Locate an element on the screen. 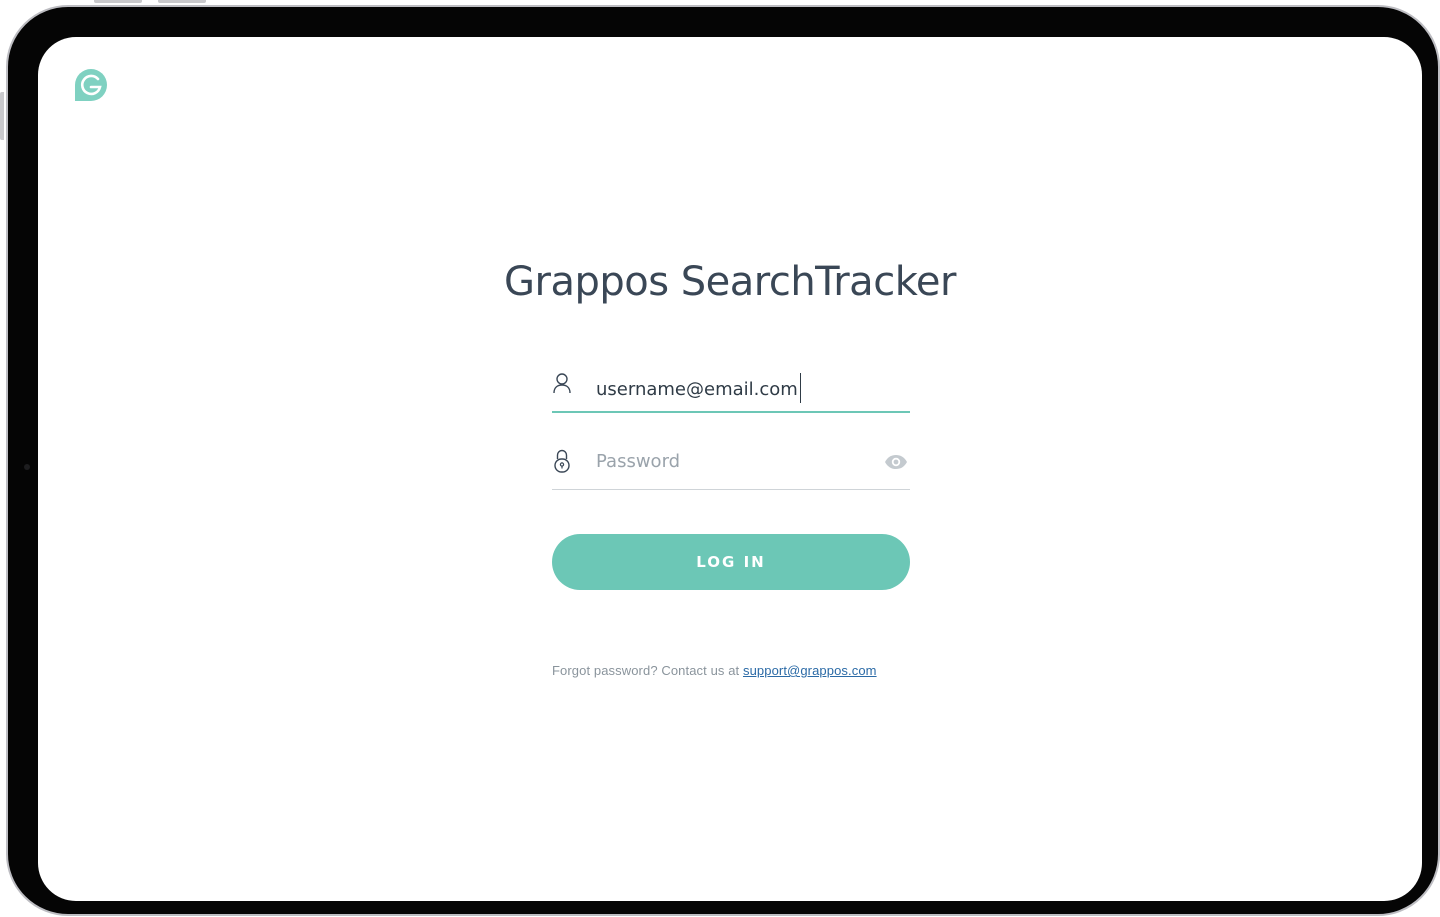 The image size is (1440, 917). page-title: Grappos SearchTracker is located at coordinates (730, 282).